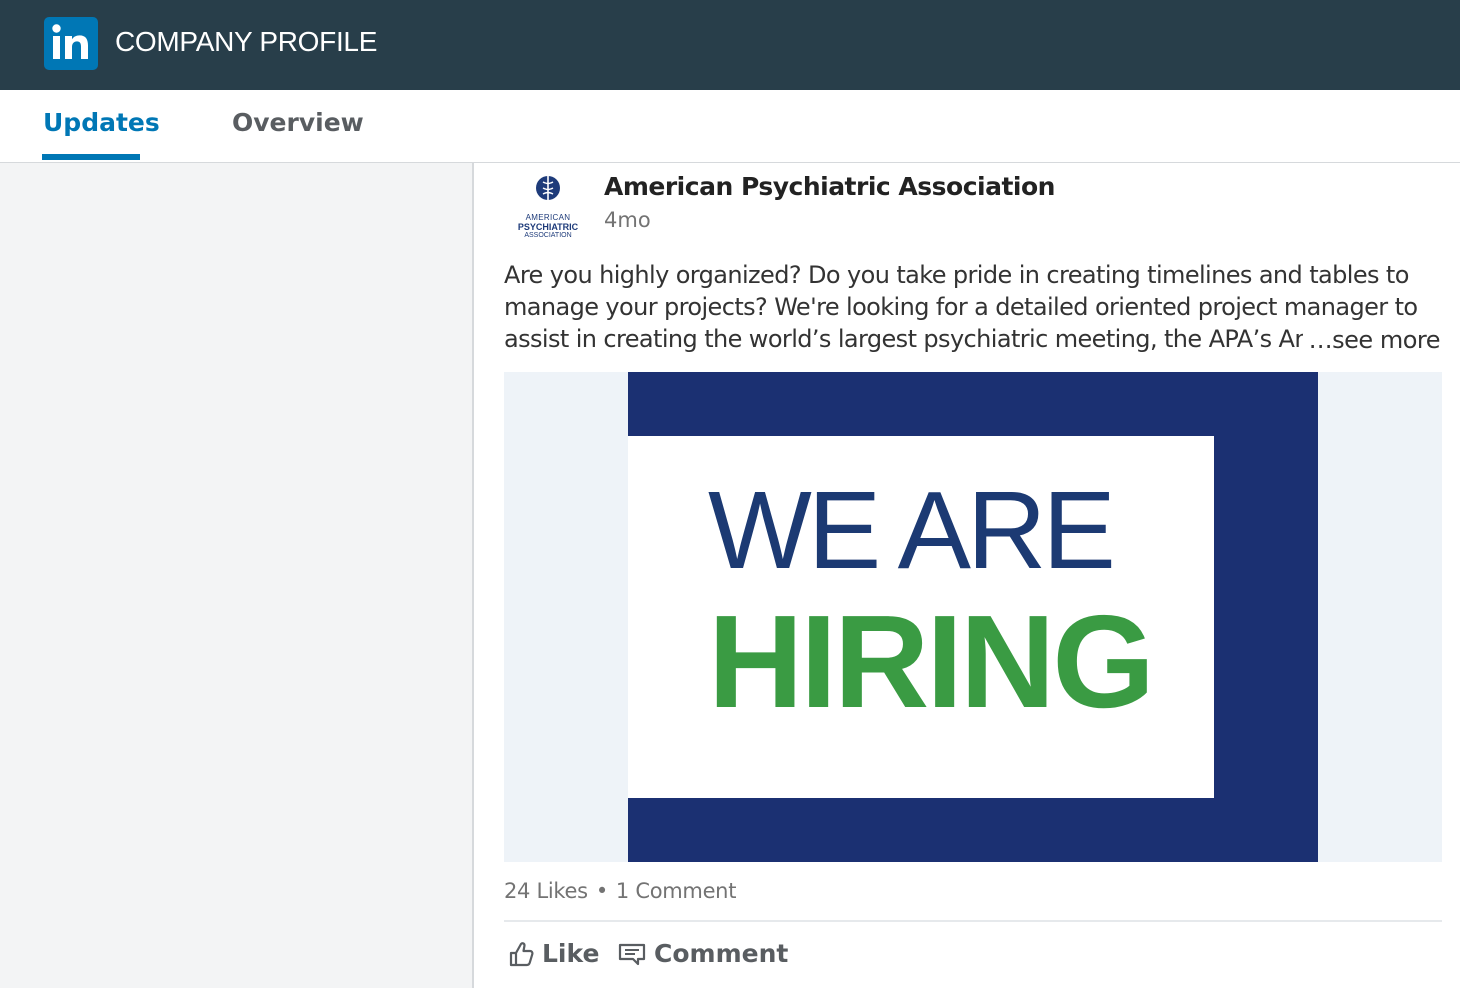 This screenshot has width=1460, height=988. I want to click on linkedin-logo-icon, so click(71, 43).